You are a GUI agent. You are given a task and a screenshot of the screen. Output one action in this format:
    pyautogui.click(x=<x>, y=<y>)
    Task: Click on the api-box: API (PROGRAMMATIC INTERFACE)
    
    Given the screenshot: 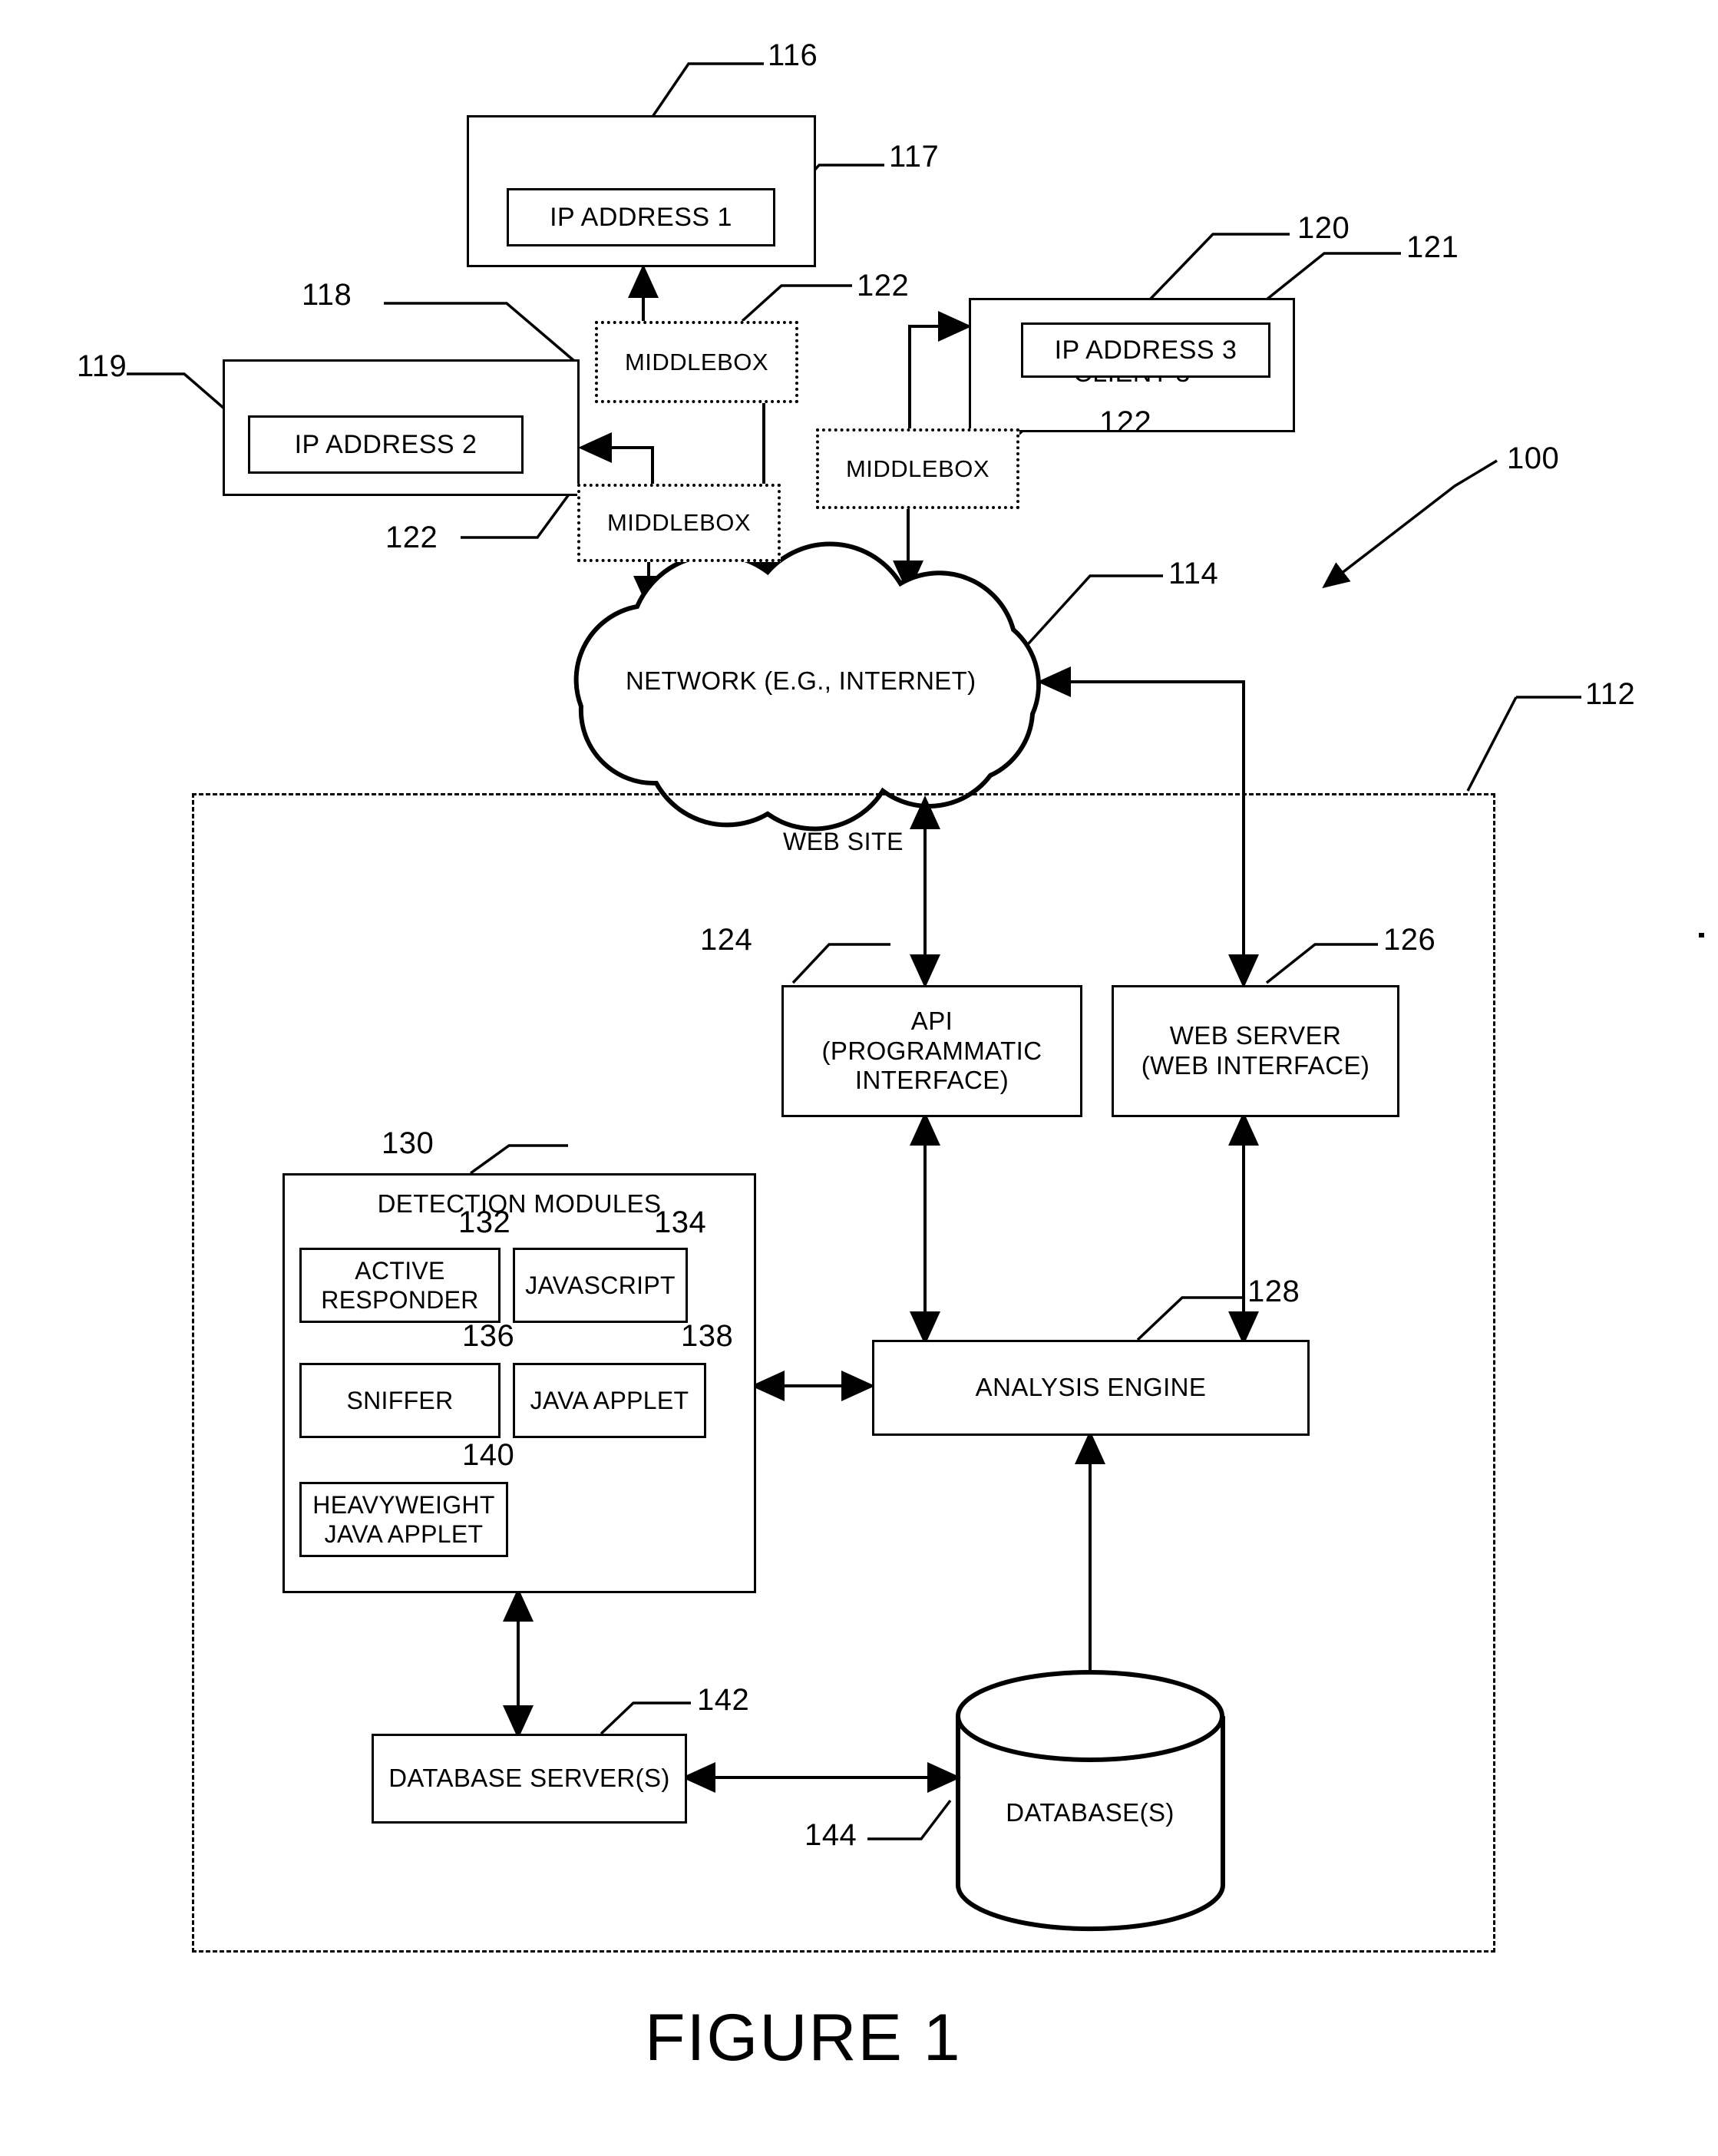 What is the action you would take?
    pyautogui.click(x=931, y=1051)
    